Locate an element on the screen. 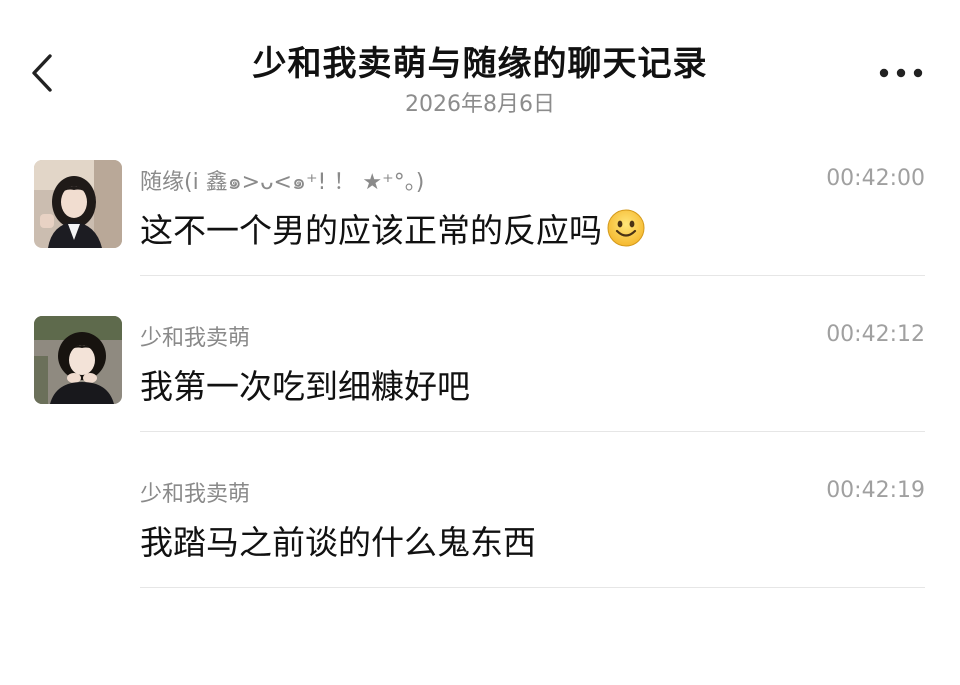 This screenshot has width=960, height=685. sender-name: 随缘(i 鑫๑>ᴗ<๑⁺! ！ ★⁺°。) is located at coordinates (282, 182).